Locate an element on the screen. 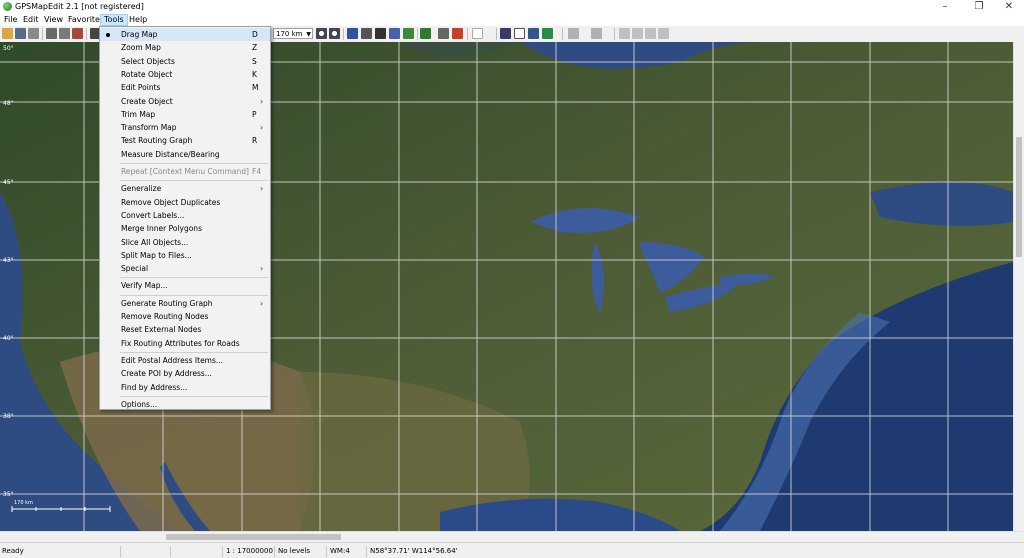 The image size is (1024, 558). menu-item-edit-points: Edit Points M is located at coordinates (185, 87).